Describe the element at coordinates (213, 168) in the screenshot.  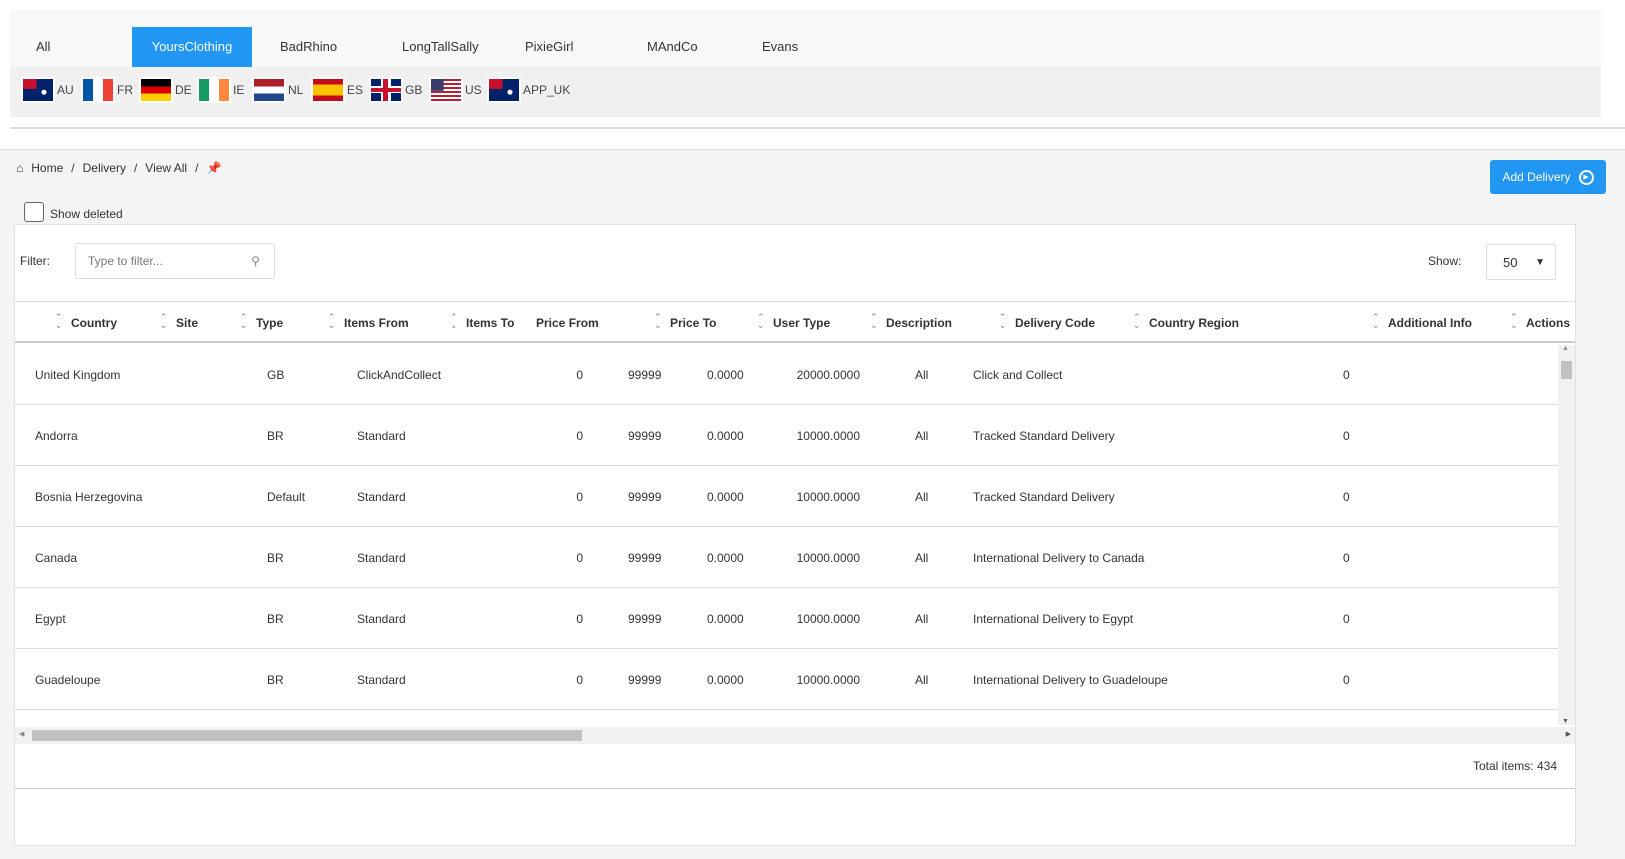
I see `pin-icon: 📌` at that location.